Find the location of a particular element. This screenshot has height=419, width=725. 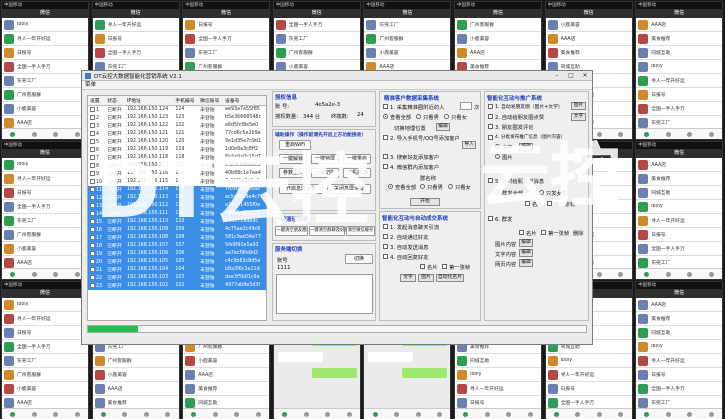

table-row: 10 已断开 192.168.150.115 115 未登陆 7c16f1e3d2c8 is located at coordinates (177, 182).